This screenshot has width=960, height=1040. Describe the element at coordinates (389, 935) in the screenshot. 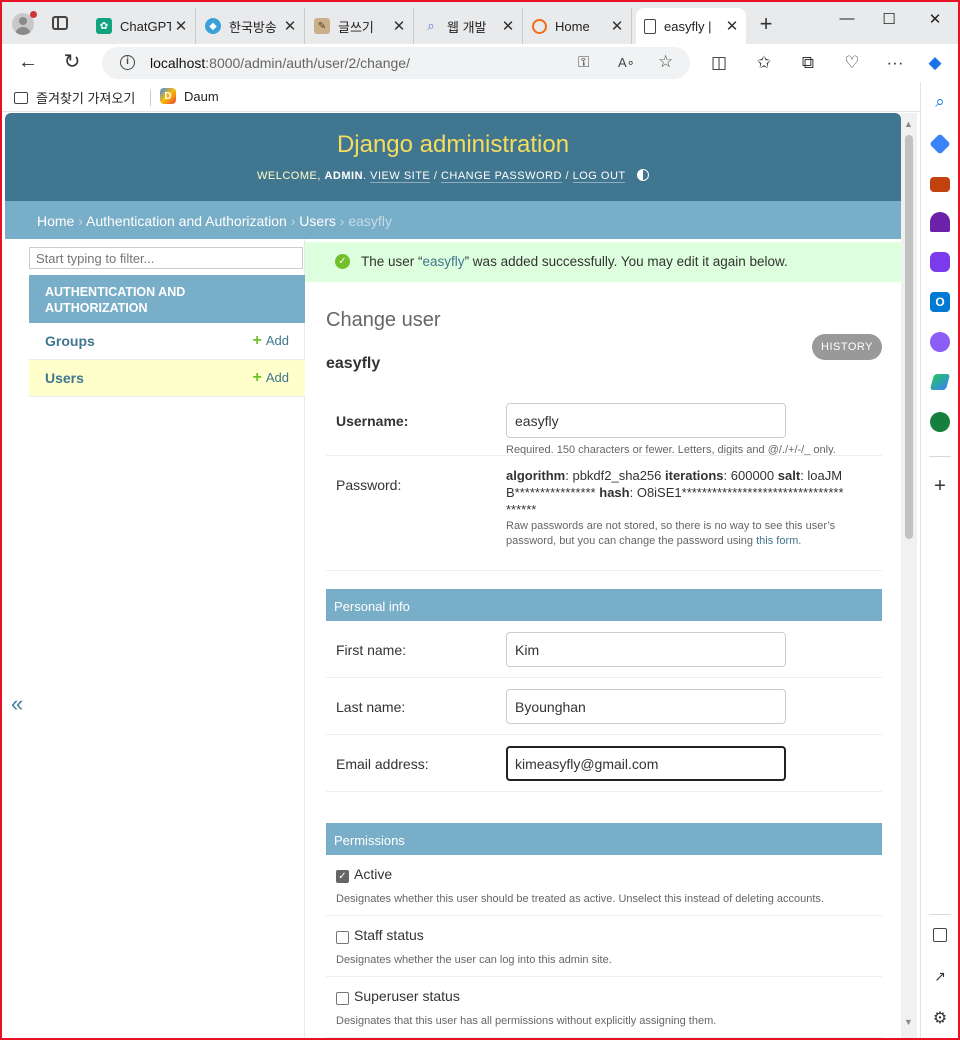

I see `staff-label: Staff status` at that location.